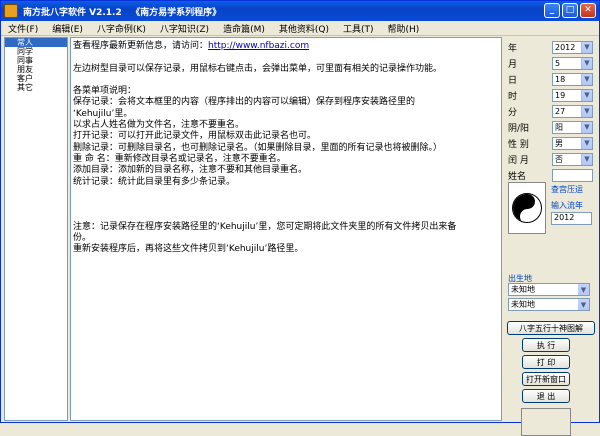 This screenshot has width=600, height=436. I want to click on name-label: 姓名, so click(517, 176).